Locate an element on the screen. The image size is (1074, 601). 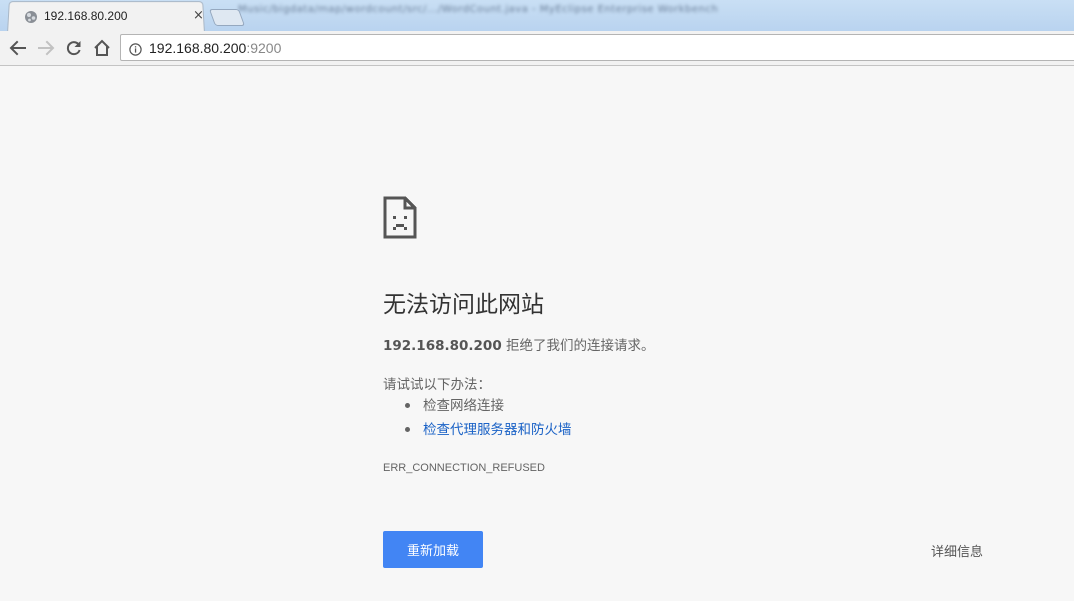
suggestions-title: 请试试以下办法： is located at coordinates (437, 385).